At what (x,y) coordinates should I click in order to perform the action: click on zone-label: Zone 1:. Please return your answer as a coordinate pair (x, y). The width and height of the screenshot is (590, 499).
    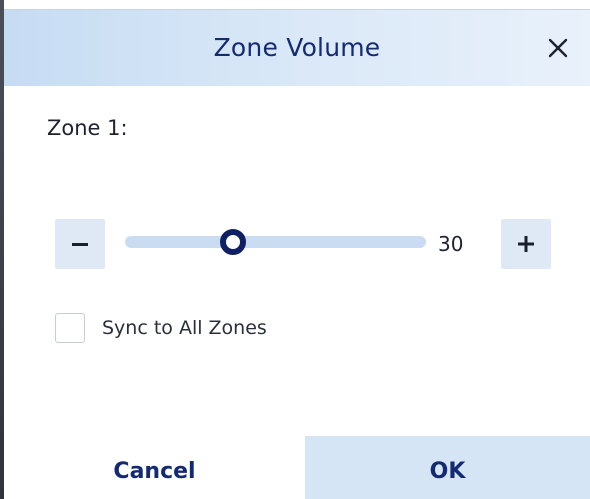
    Looking at the image, I should click on (87, 128).